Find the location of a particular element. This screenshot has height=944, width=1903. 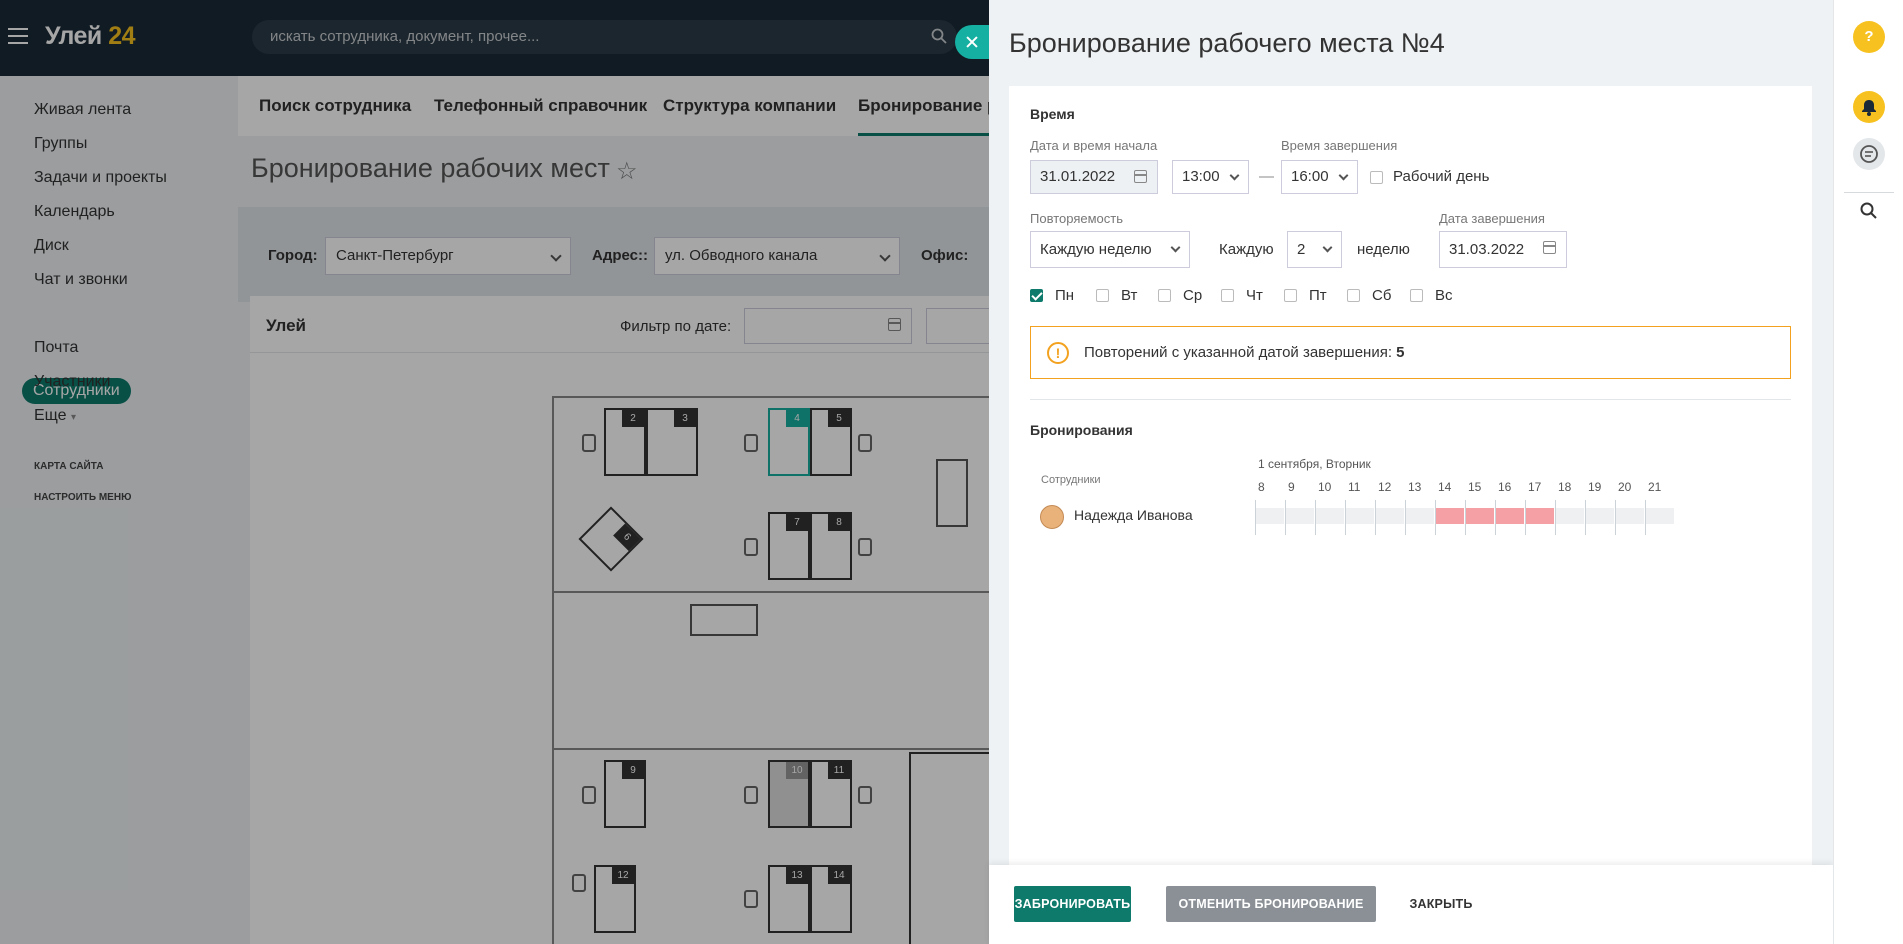

start-date-value: 31.01.2022 is located at coordinates (1078, 176).